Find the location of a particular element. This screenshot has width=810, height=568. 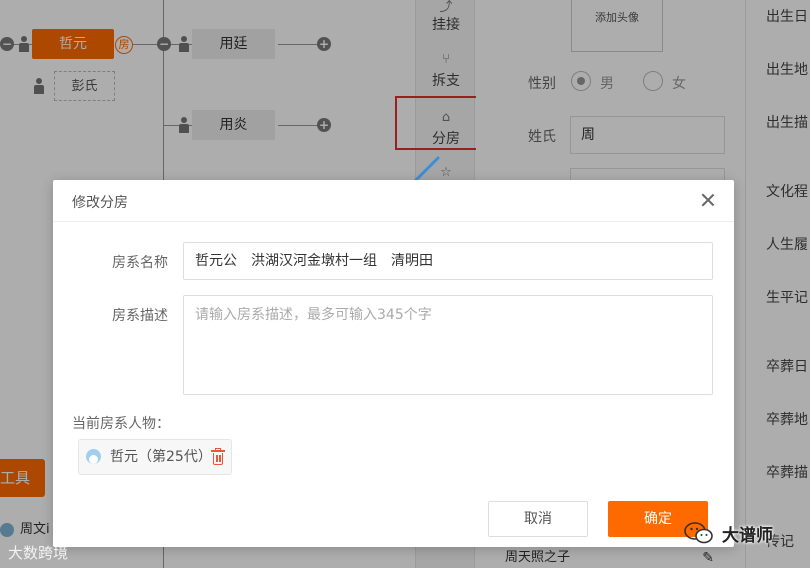

close-icon is located at coordinates (708, 200).